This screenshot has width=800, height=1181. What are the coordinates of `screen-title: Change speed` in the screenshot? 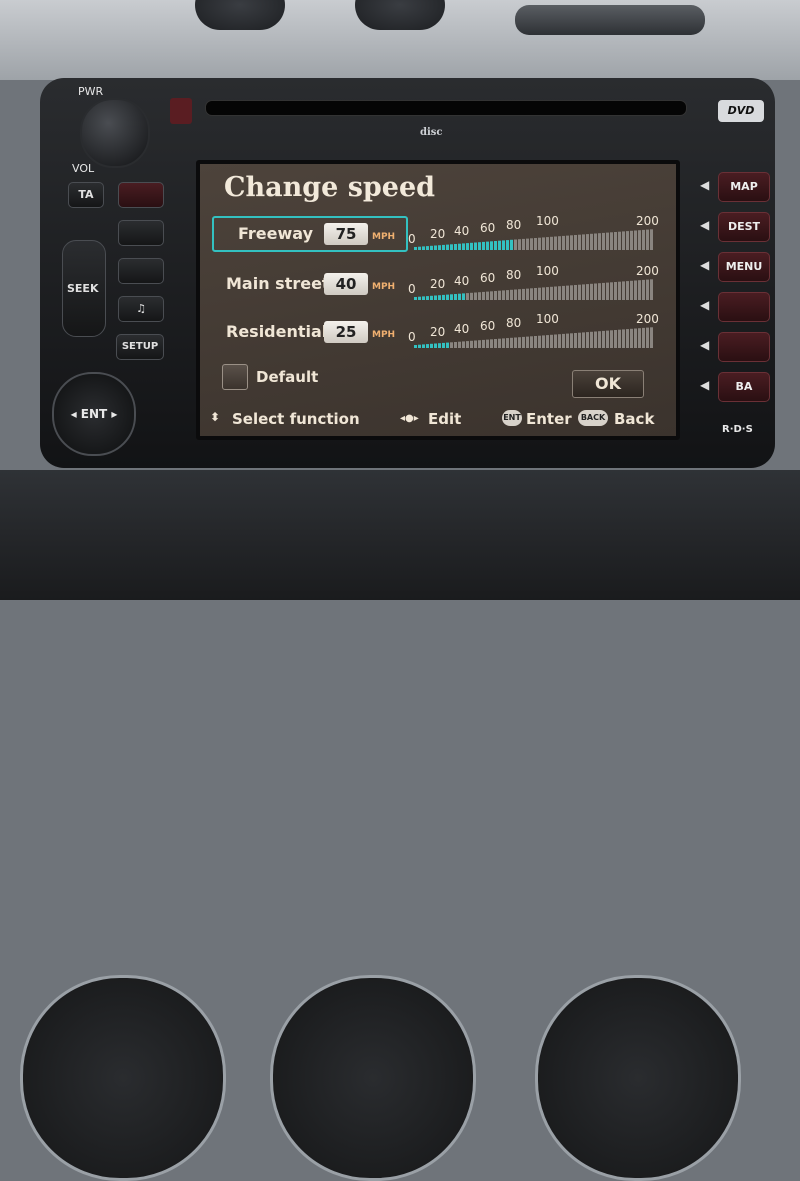 It's located at (330, 187).